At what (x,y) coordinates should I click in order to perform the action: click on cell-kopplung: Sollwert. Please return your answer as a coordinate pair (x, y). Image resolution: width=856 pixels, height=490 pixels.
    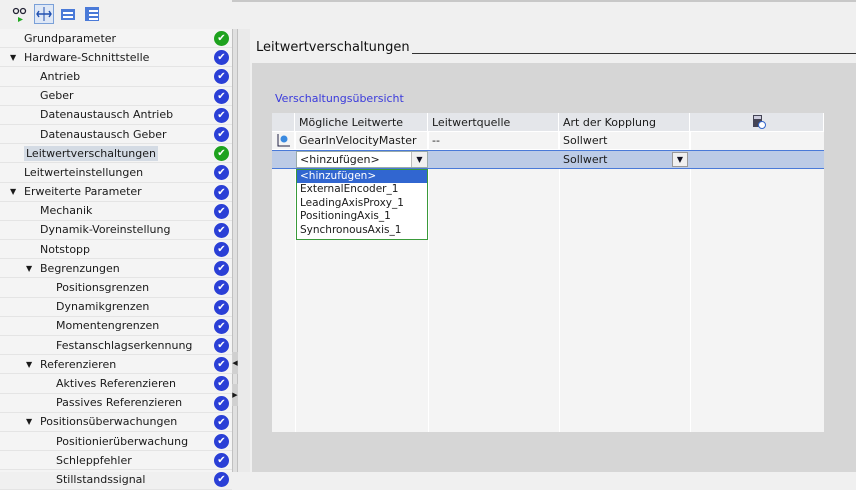
    Looking at the image, I should click on (624, 140).